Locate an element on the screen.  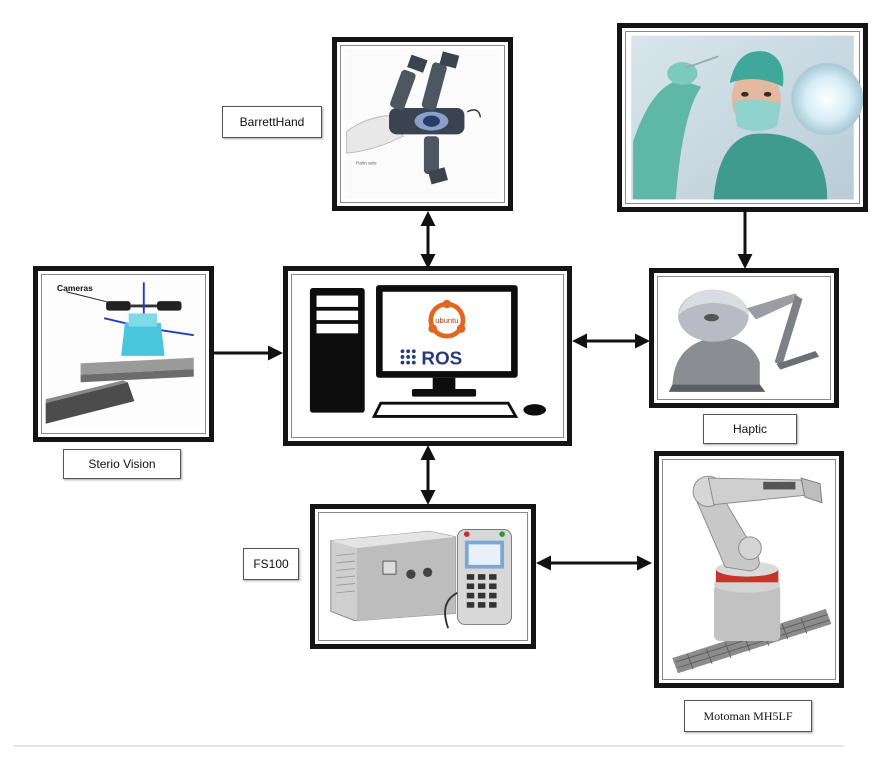
haptic-panel is located at coordinates (744, 338).